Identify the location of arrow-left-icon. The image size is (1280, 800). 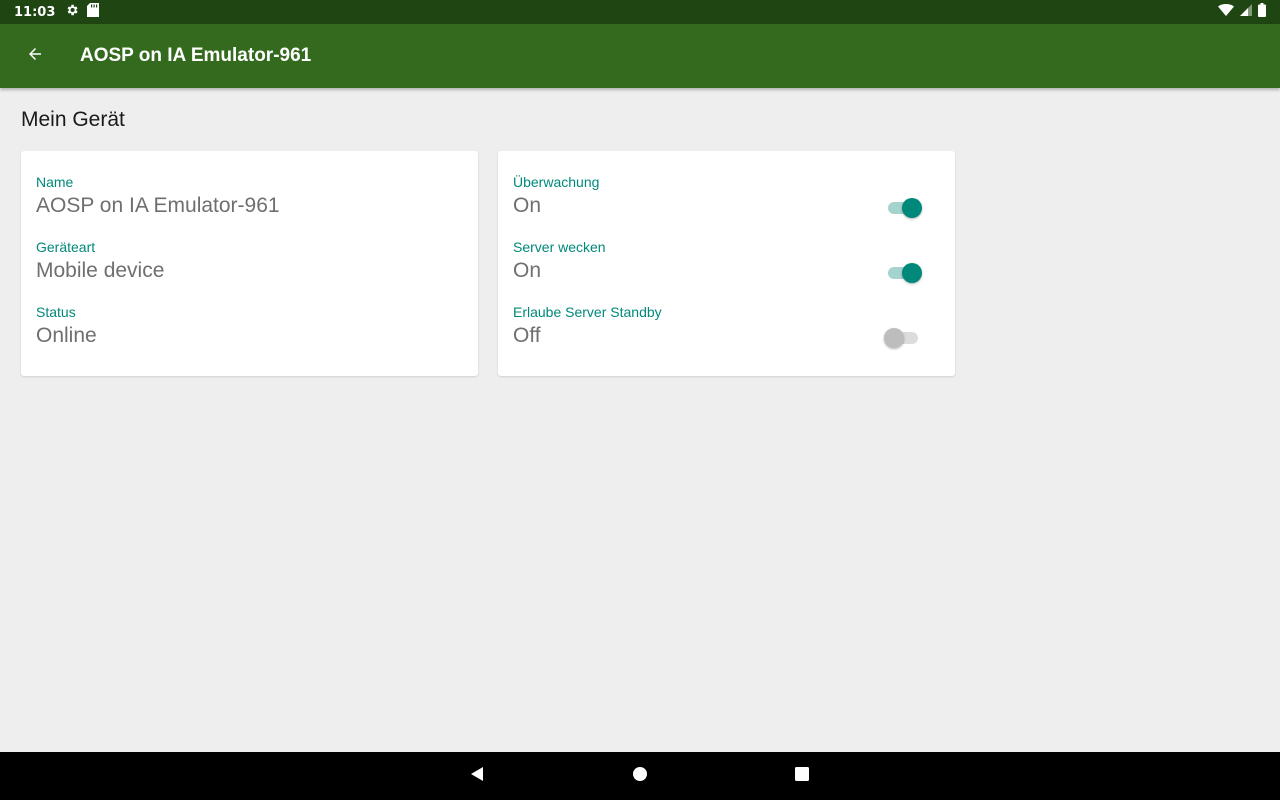
(35, 56).